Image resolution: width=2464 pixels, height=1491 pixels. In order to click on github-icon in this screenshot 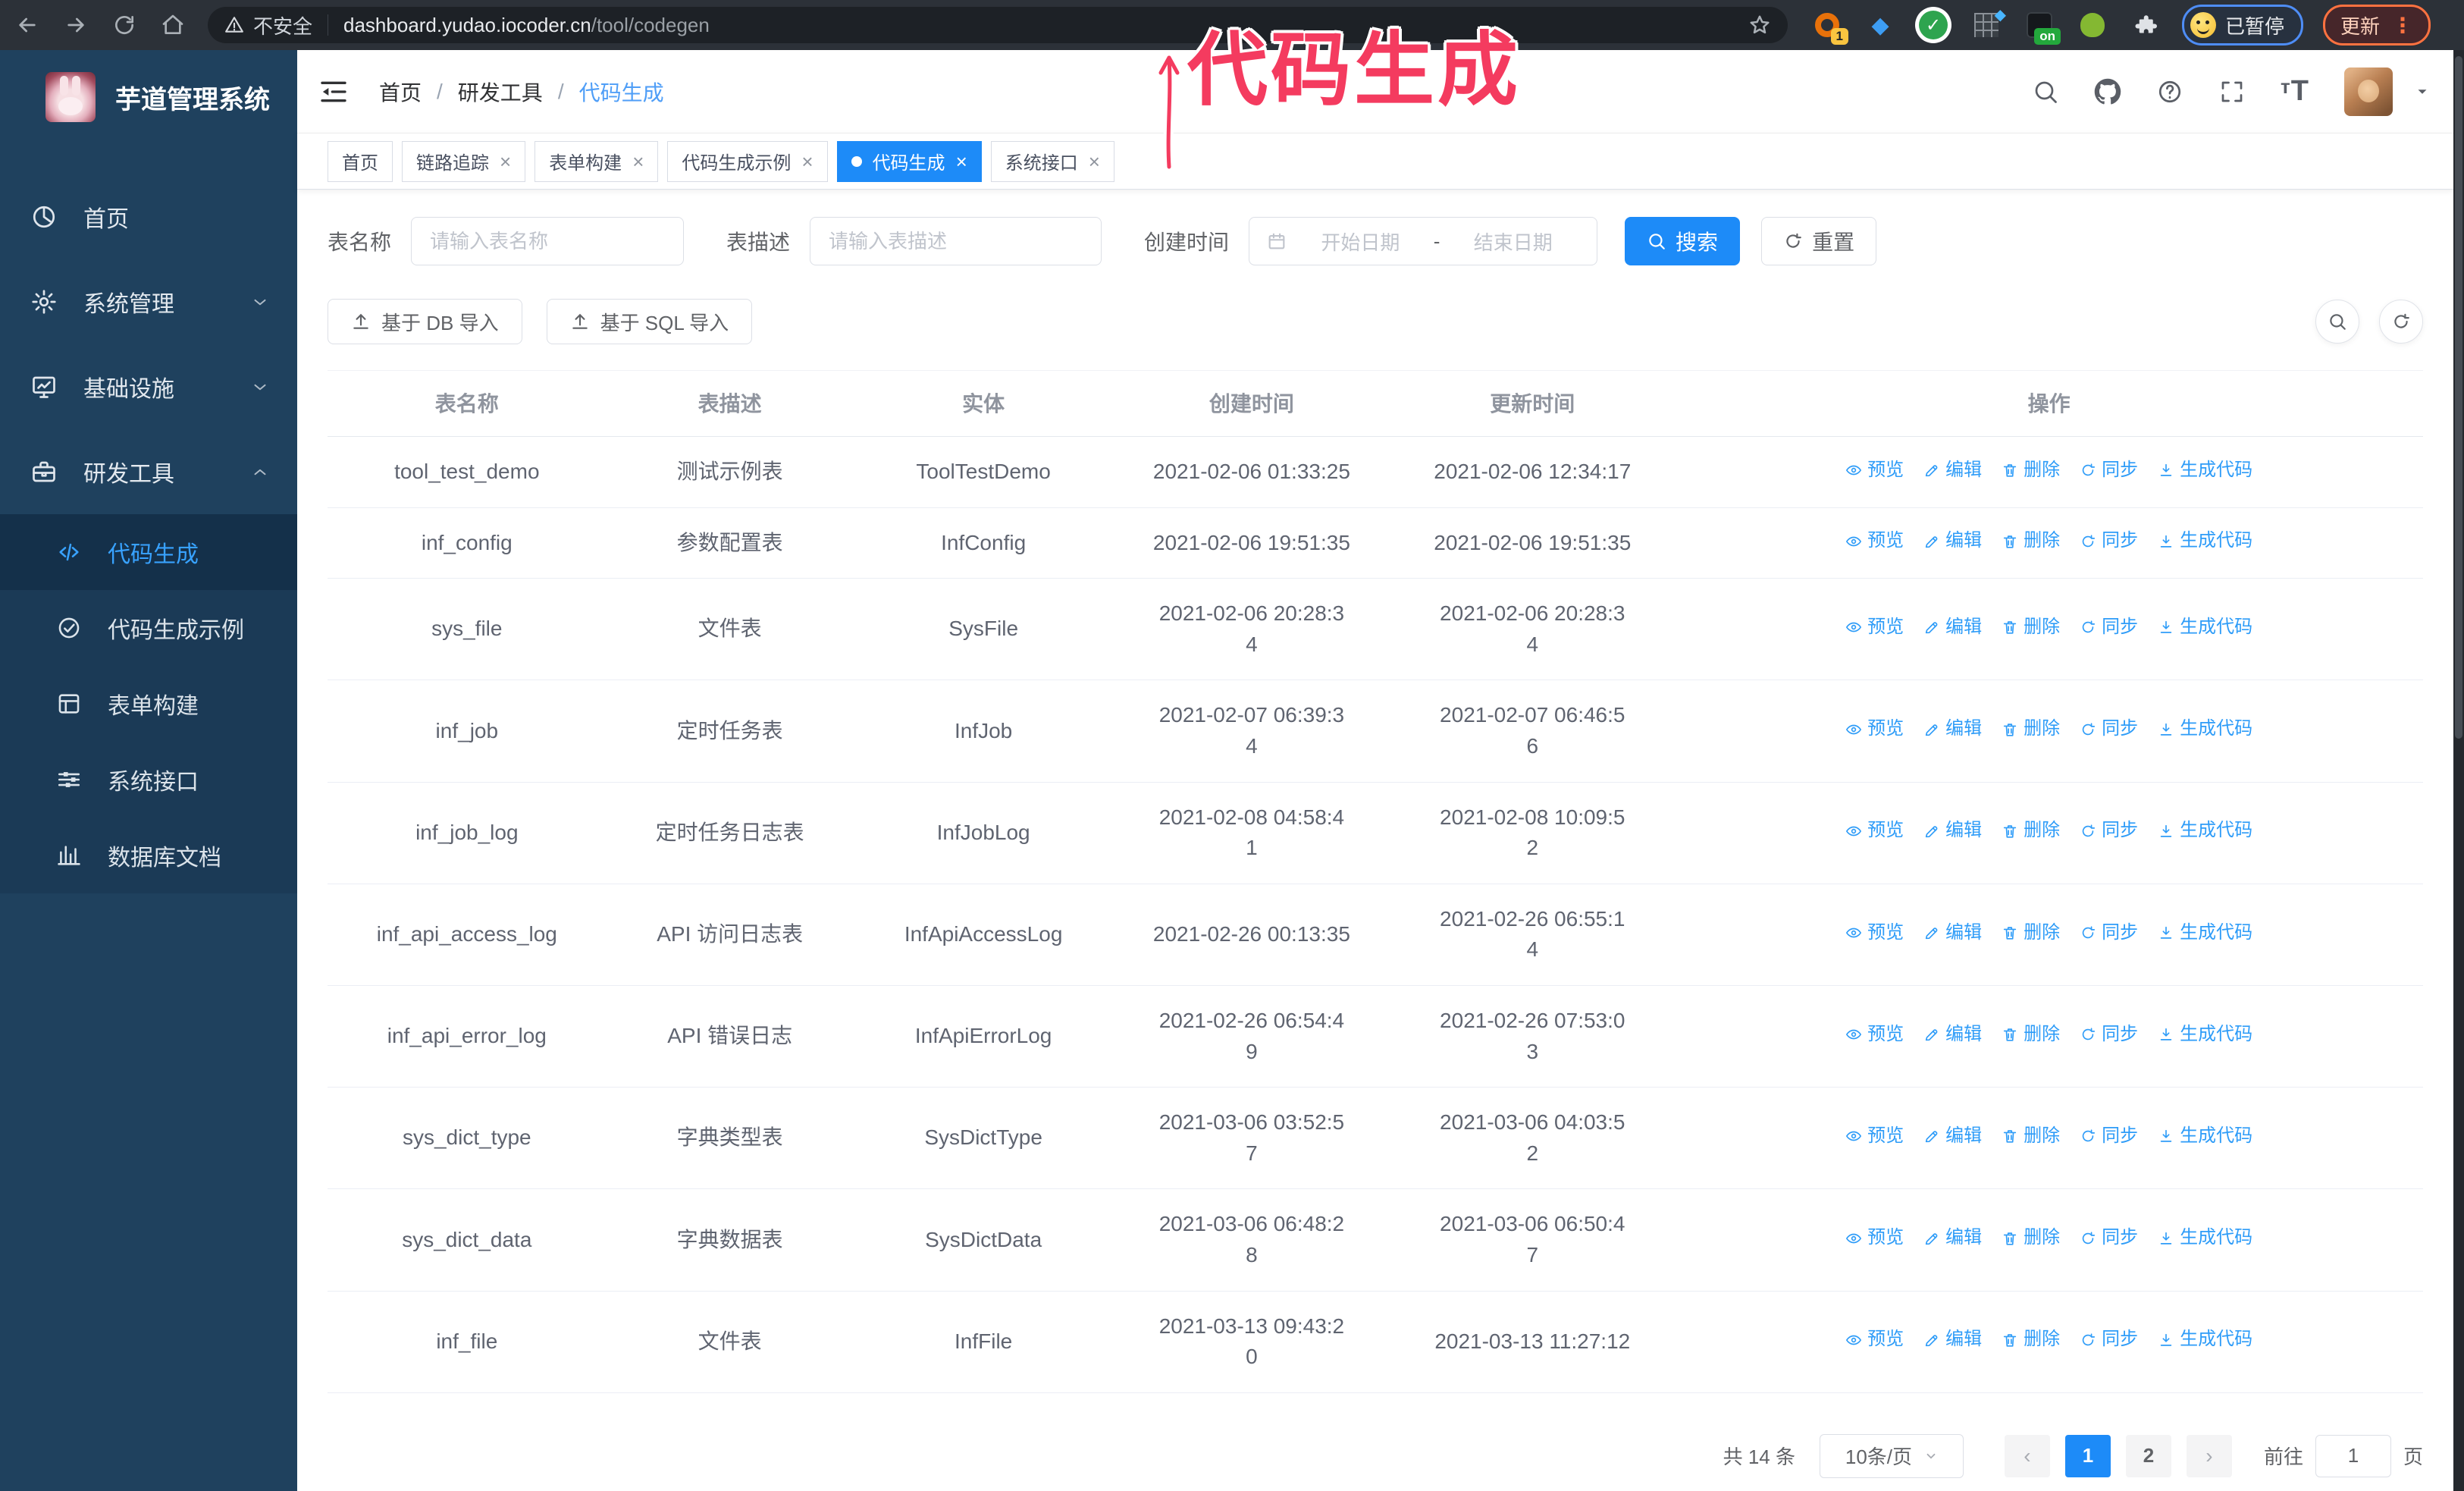, I will do `click(2107, 91)`.